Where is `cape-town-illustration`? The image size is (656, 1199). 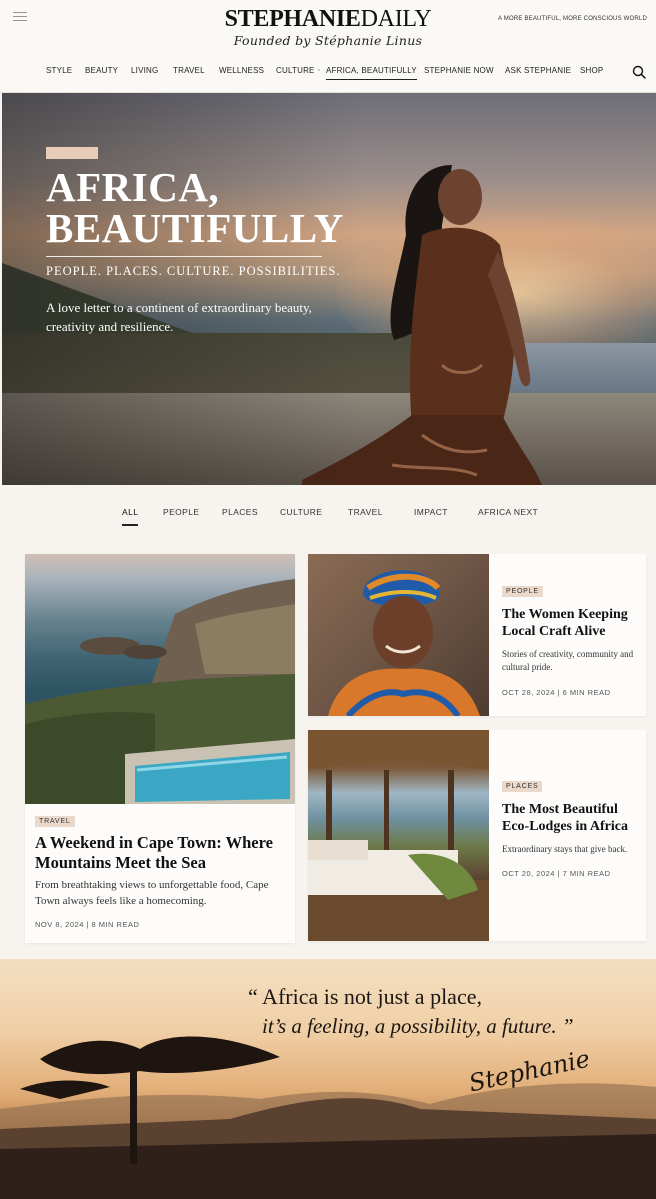 cape-town-illustration is located at coordinates (160, 691).